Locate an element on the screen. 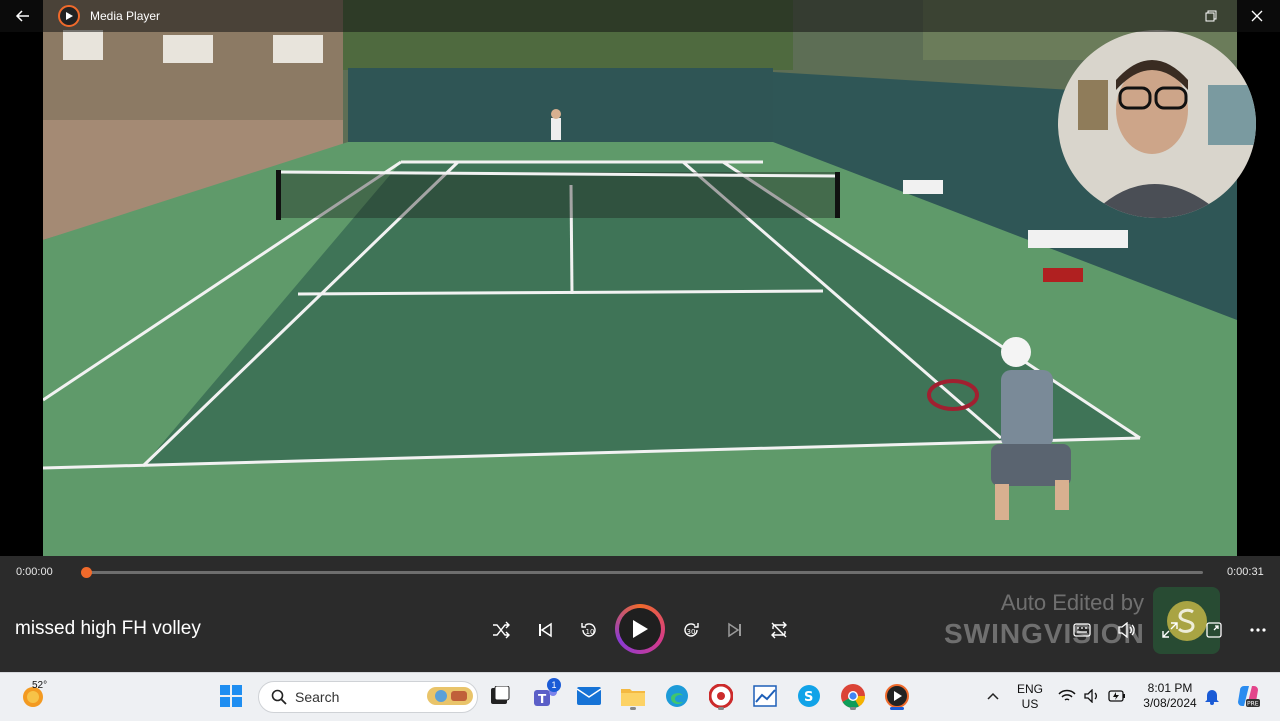 This screenshot has width=1280, height=721. window-title: Media Player is located at coordinates (125, 16).